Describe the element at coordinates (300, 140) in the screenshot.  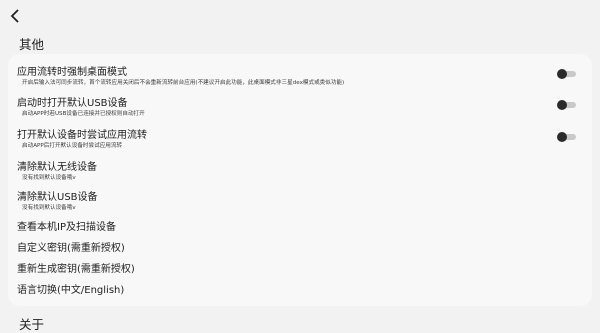
I see `setting-try-app-transfer: 打开默认设备时尝试应用流转 启动APP后打开默认设备时尝试应用流转` at that location.